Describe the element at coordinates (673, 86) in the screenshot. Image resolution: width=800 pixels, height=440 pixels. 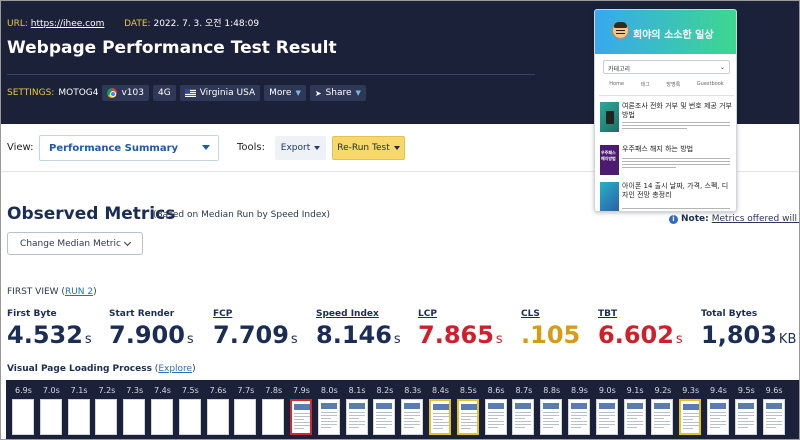
I see `popup-nav-guestbook-kr: 방명록` at that location.